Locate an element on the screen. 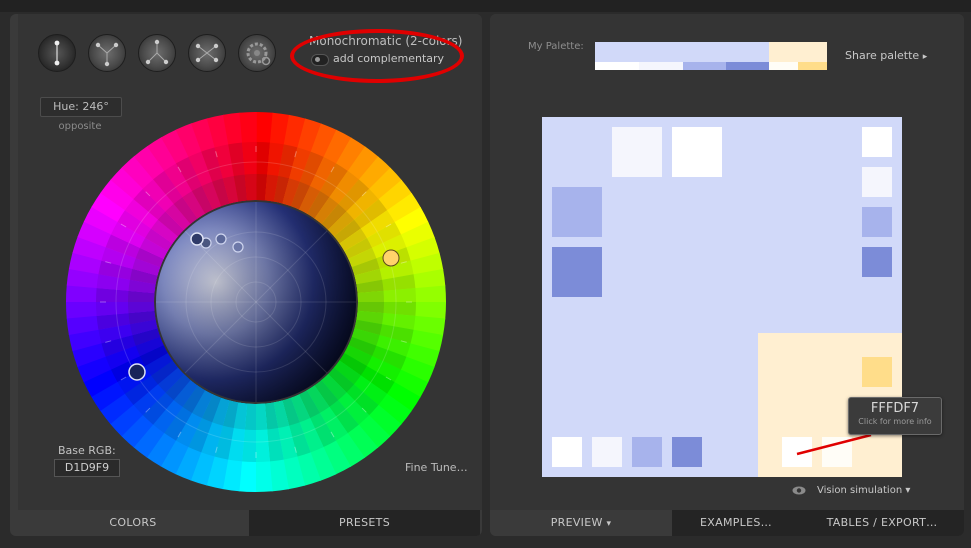 Image resolution: width=971 pixels, height=548 pixels. swatch-bottom-light is located at coordinates (607, 452).